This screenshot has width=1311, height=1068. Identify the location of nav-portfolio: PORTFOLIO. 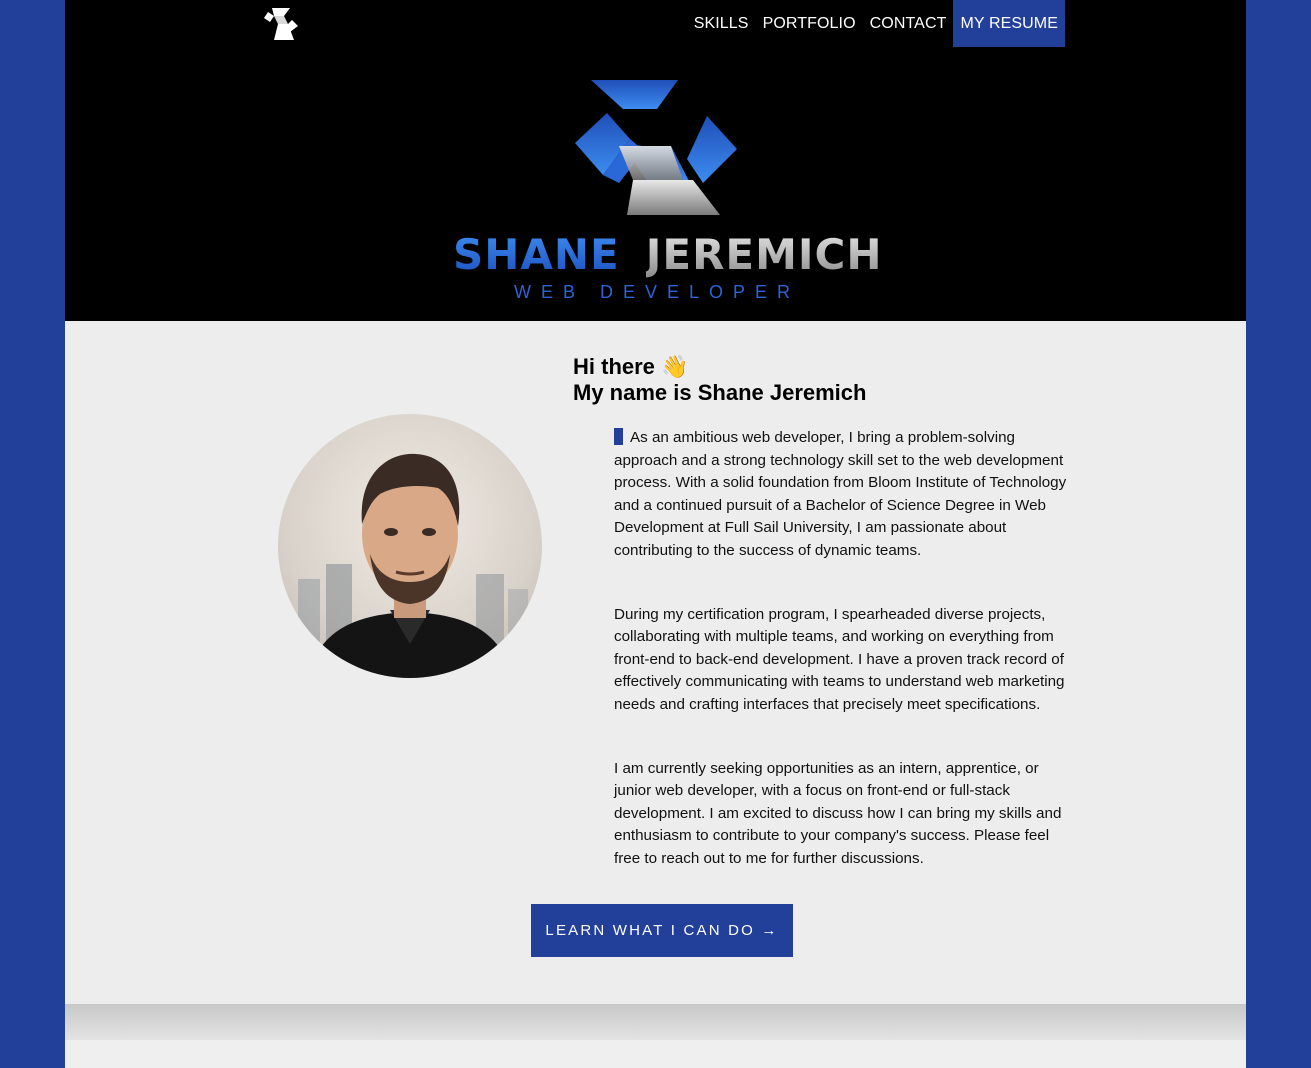
(809, 23).